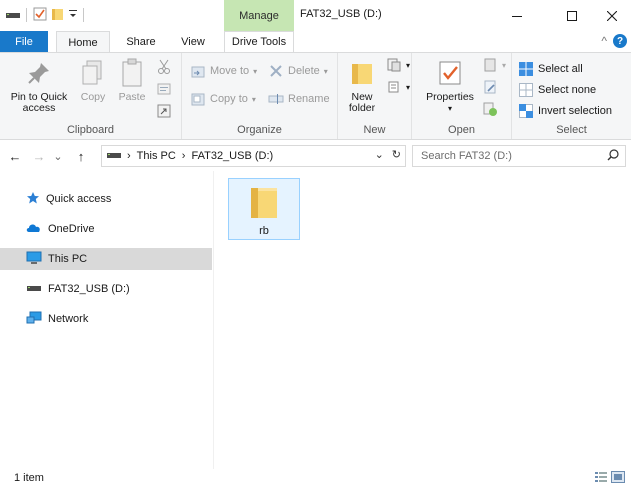 This screenshot has width=631, height=486. Describe the element at coordinates (259, 41) in the screenshot. I see `tab-drive-tools: Drive Tools` at that location.